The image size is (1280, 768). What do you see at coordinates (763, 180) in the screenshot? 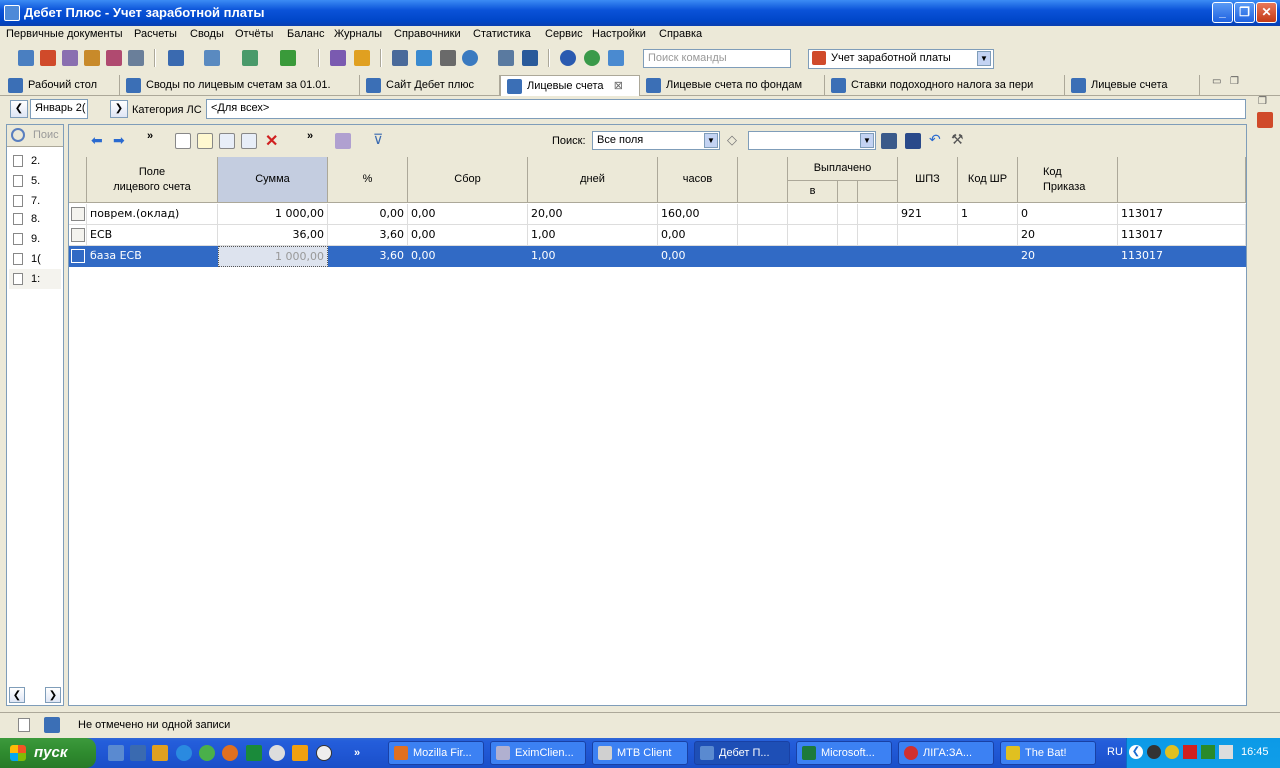
I see `column-header-blank` at bounding box center [763, 180].